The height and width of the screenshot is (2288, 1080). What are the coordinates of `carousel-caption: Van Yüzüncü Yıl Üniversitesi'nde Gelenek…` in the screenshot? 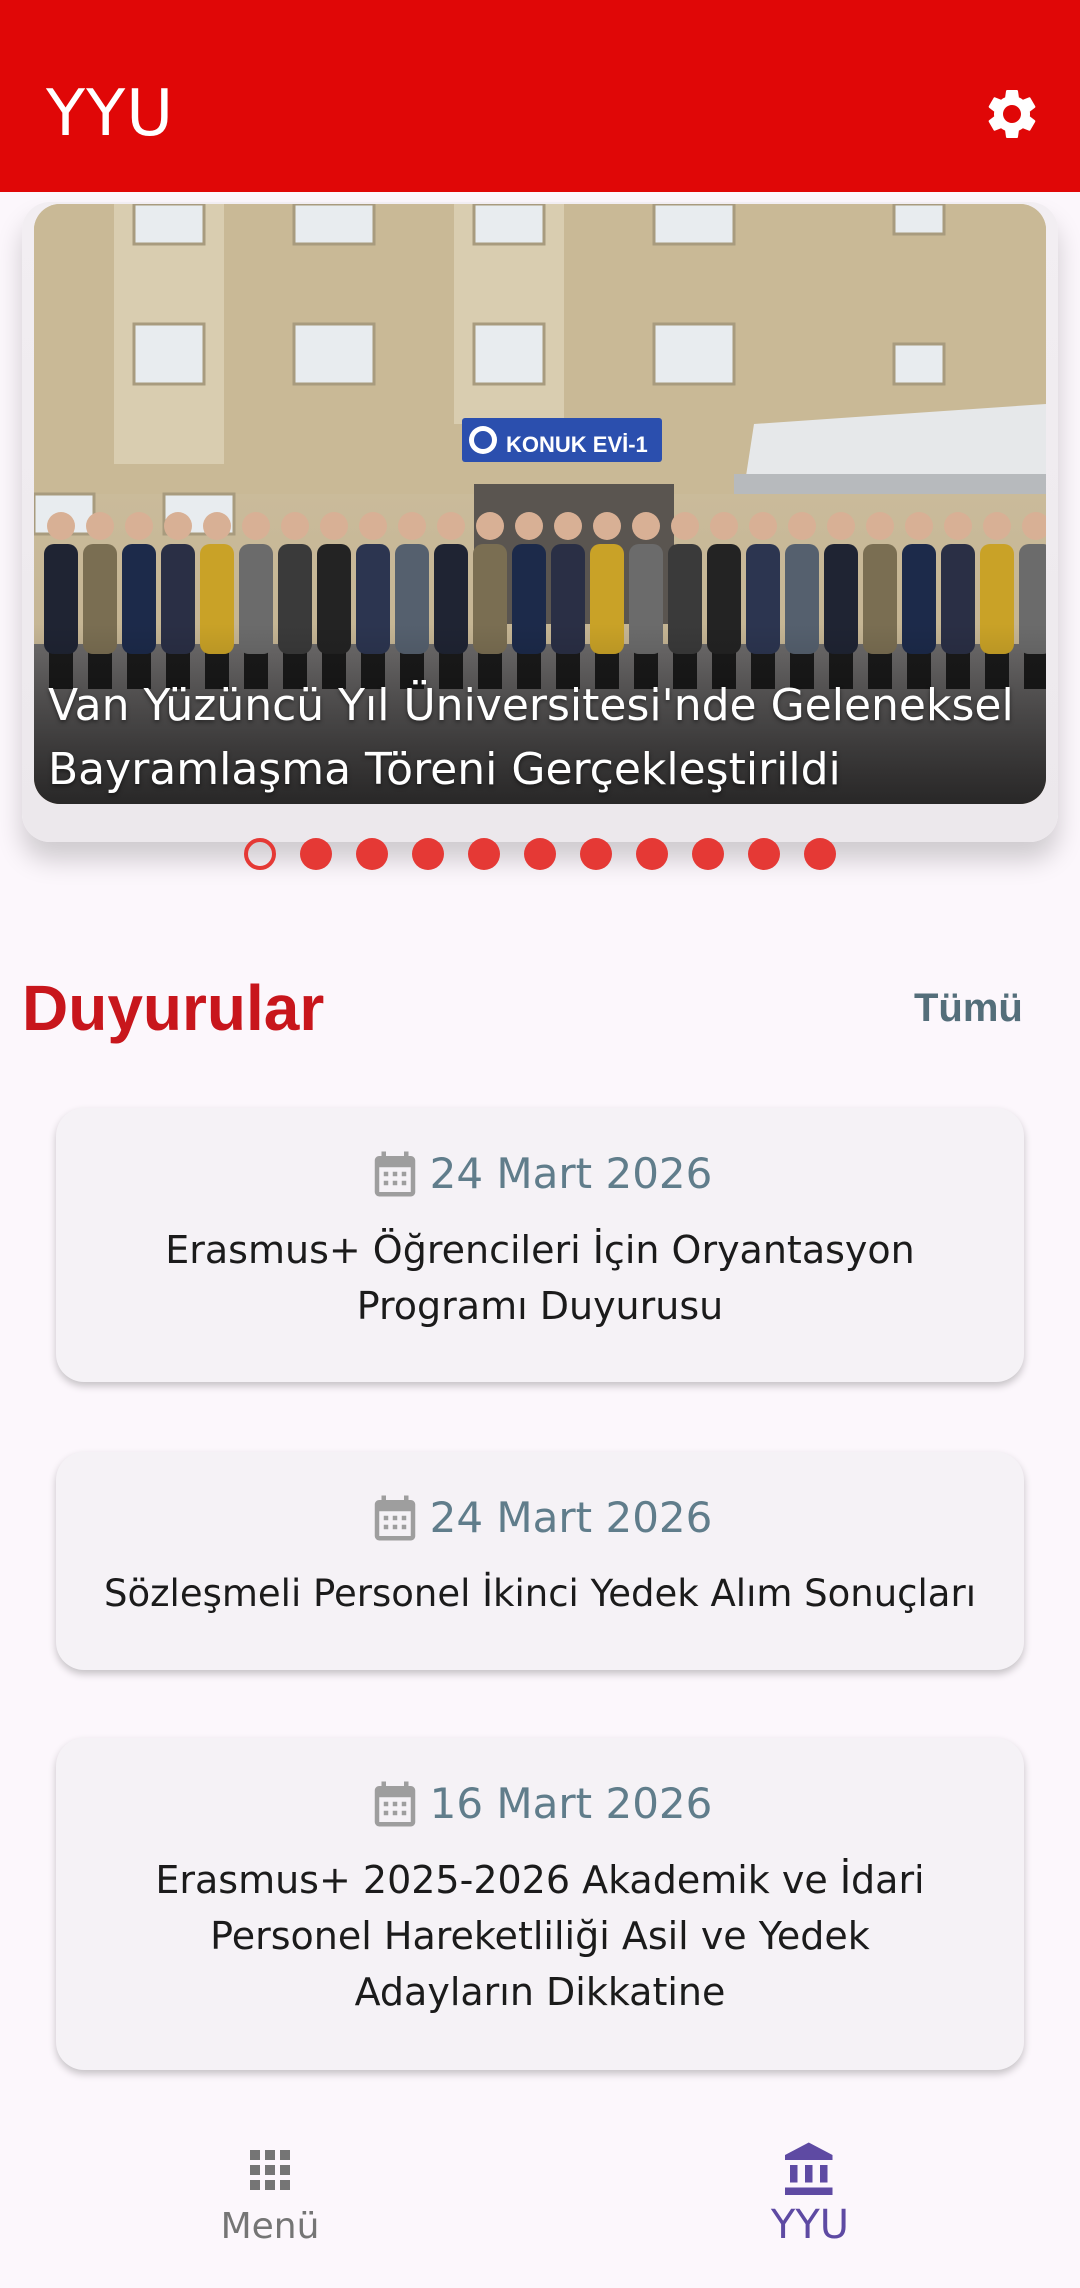 It's located at (531, 737).